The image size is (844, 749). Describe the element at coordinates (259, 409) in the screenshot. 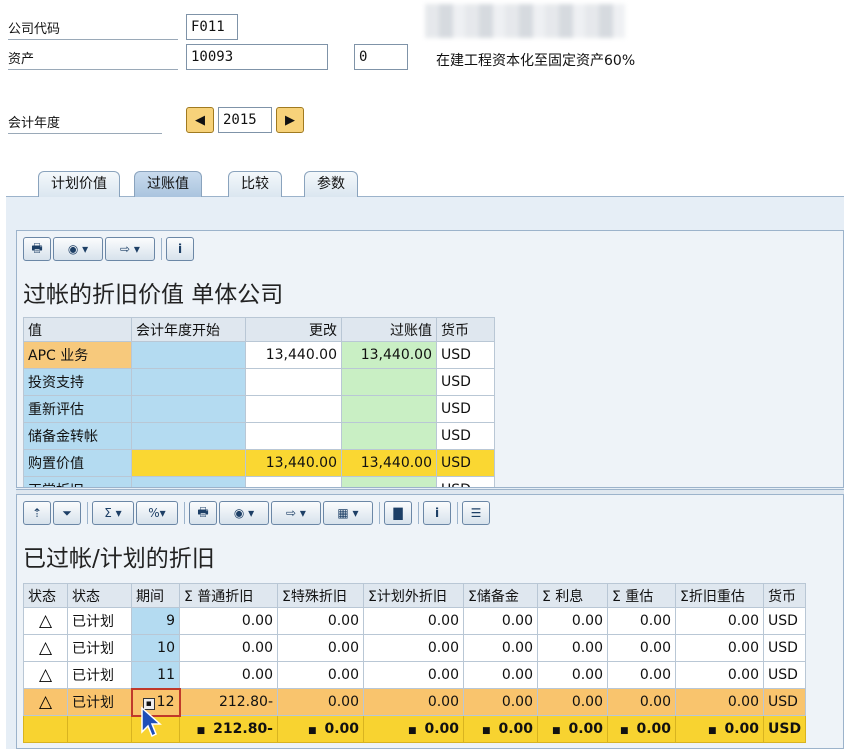

I see `table-row: 重新评估 USD` at that location.